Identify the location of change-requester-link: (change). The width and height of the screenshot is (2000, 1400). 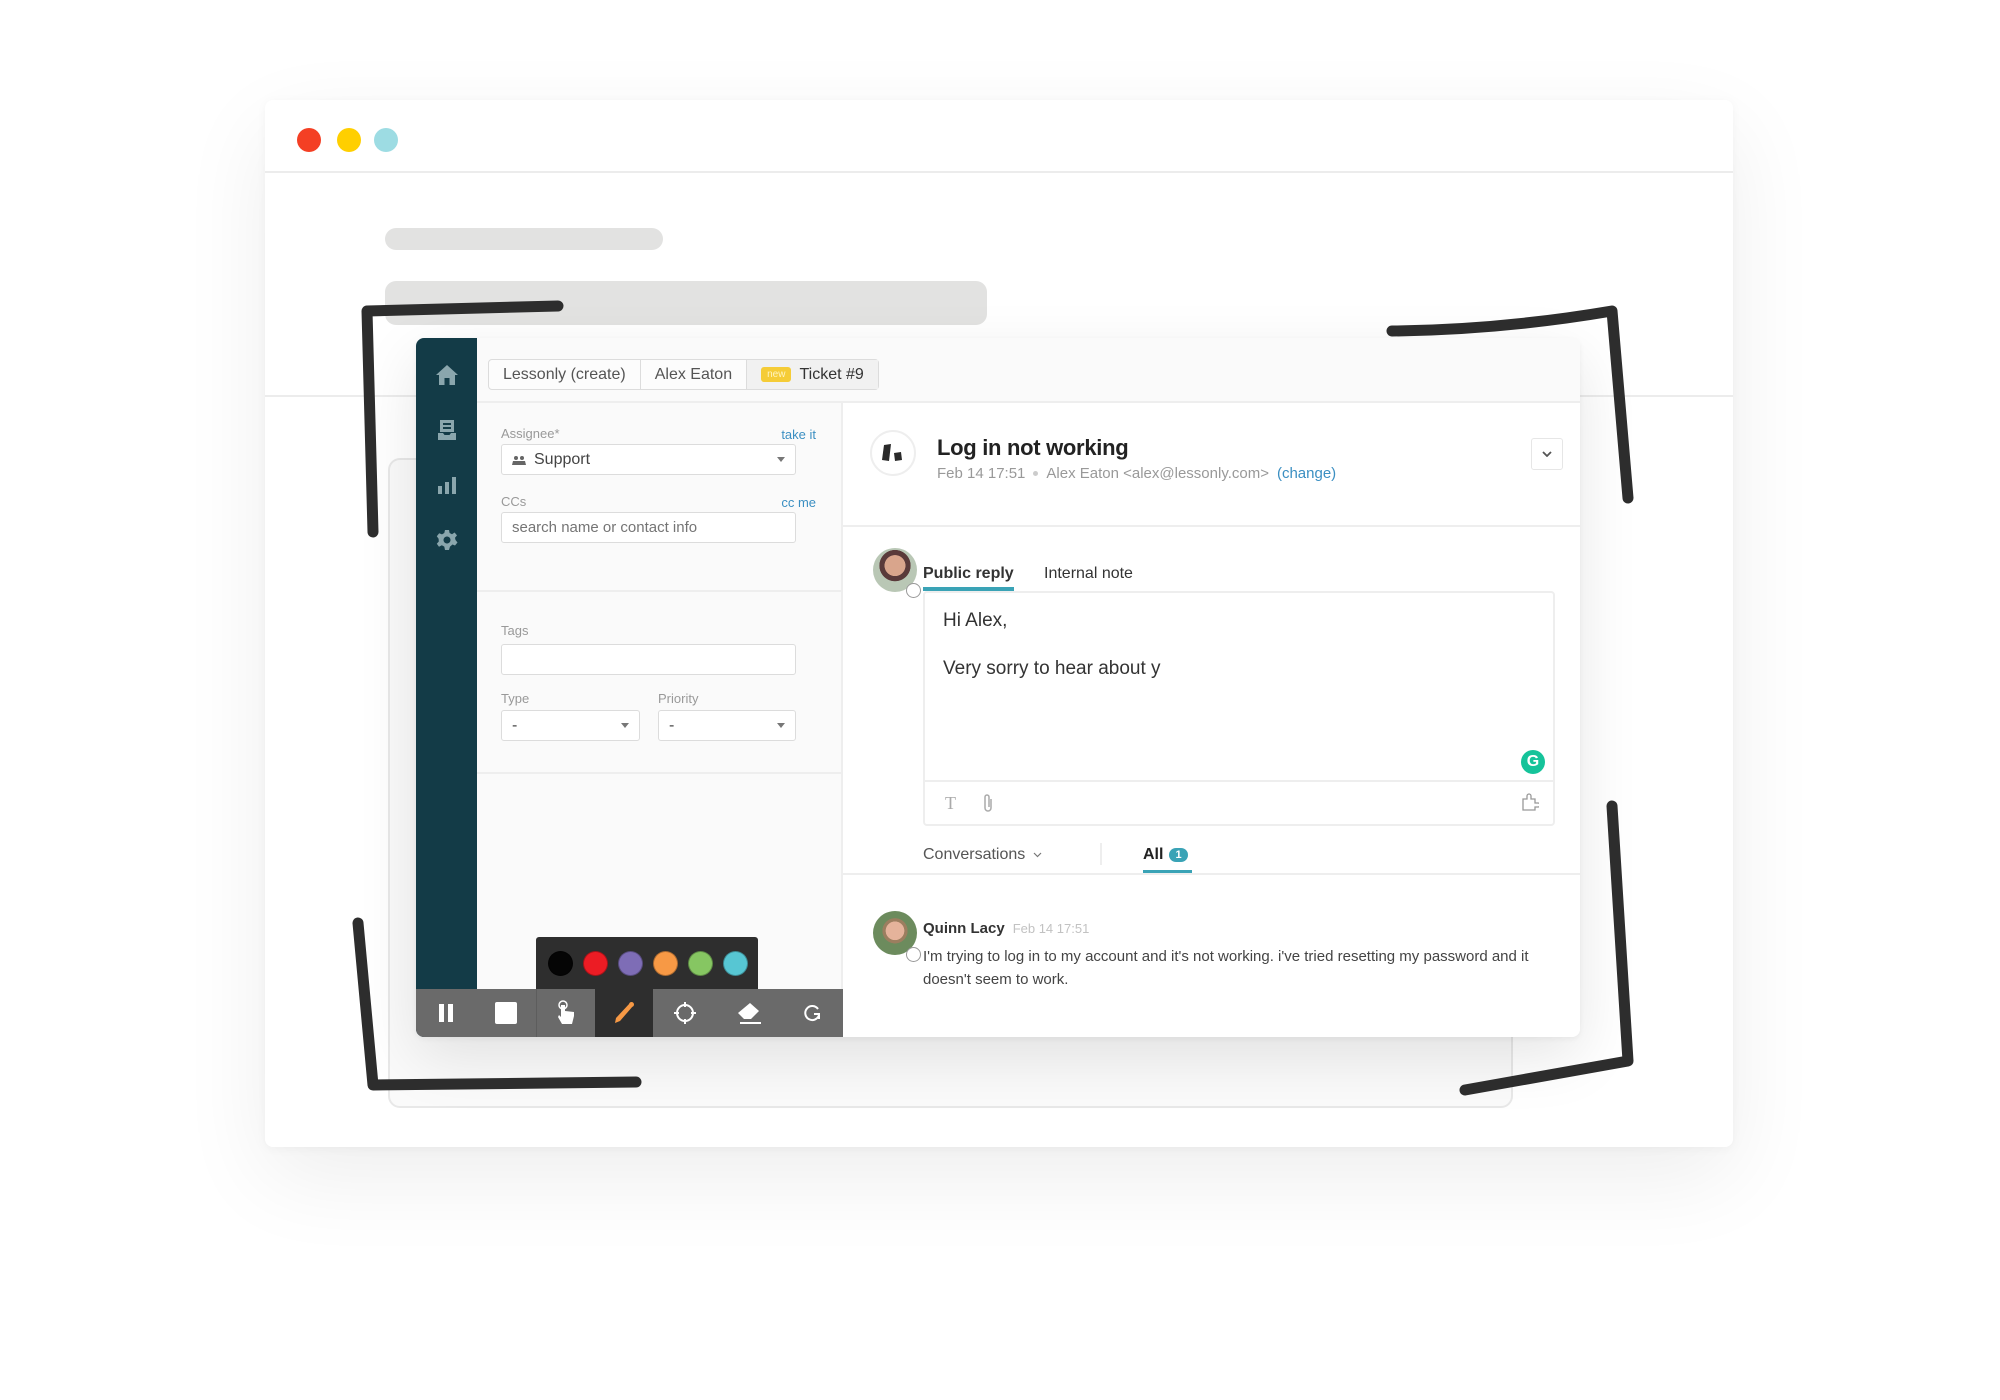
(1306, 473).